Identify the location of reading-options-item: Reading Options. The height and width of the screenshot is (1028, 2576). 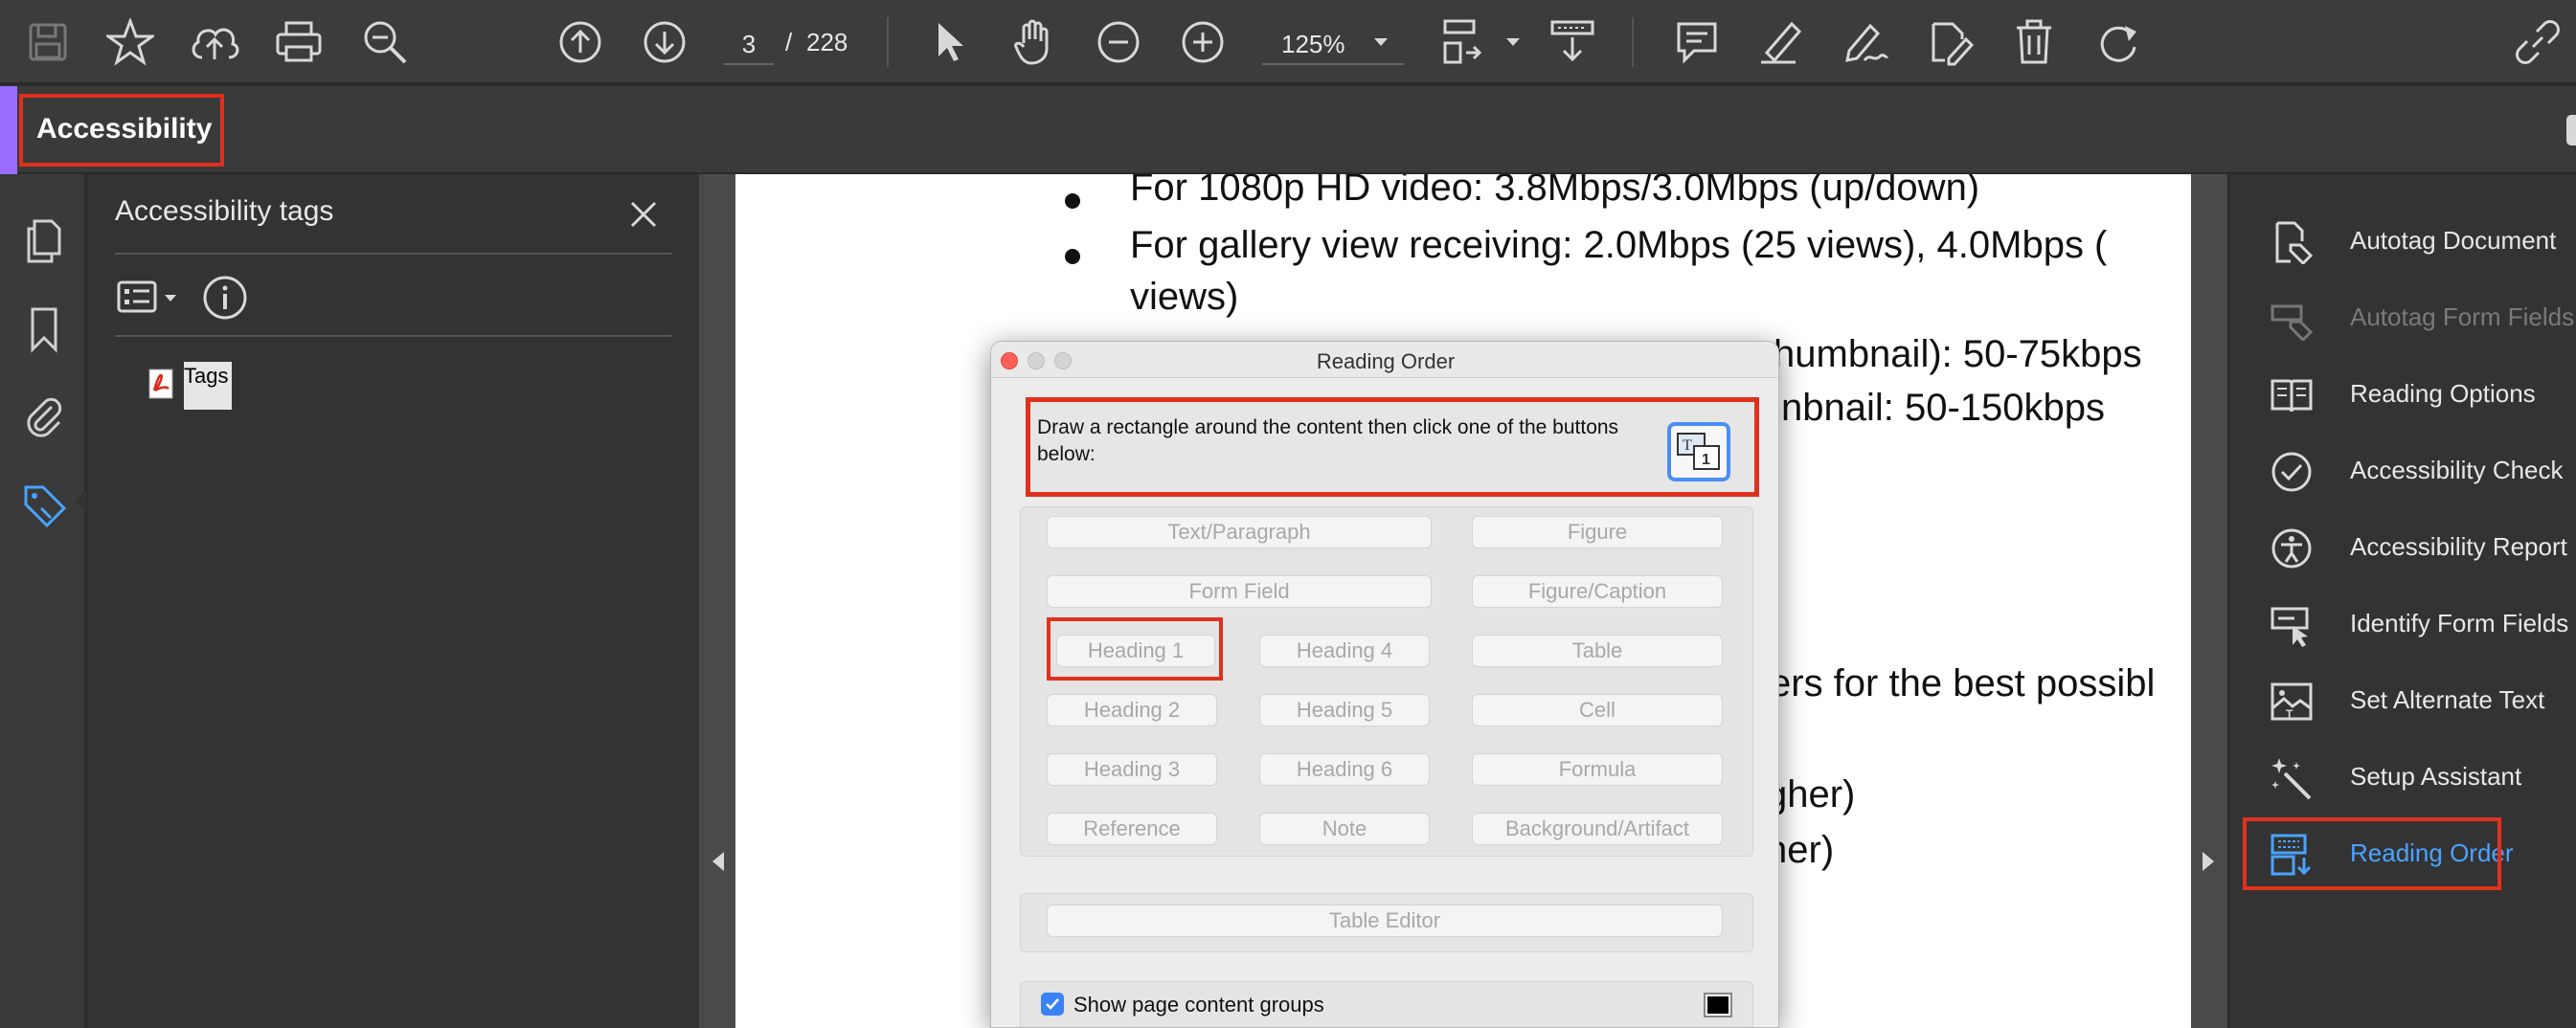
(2414, 394).